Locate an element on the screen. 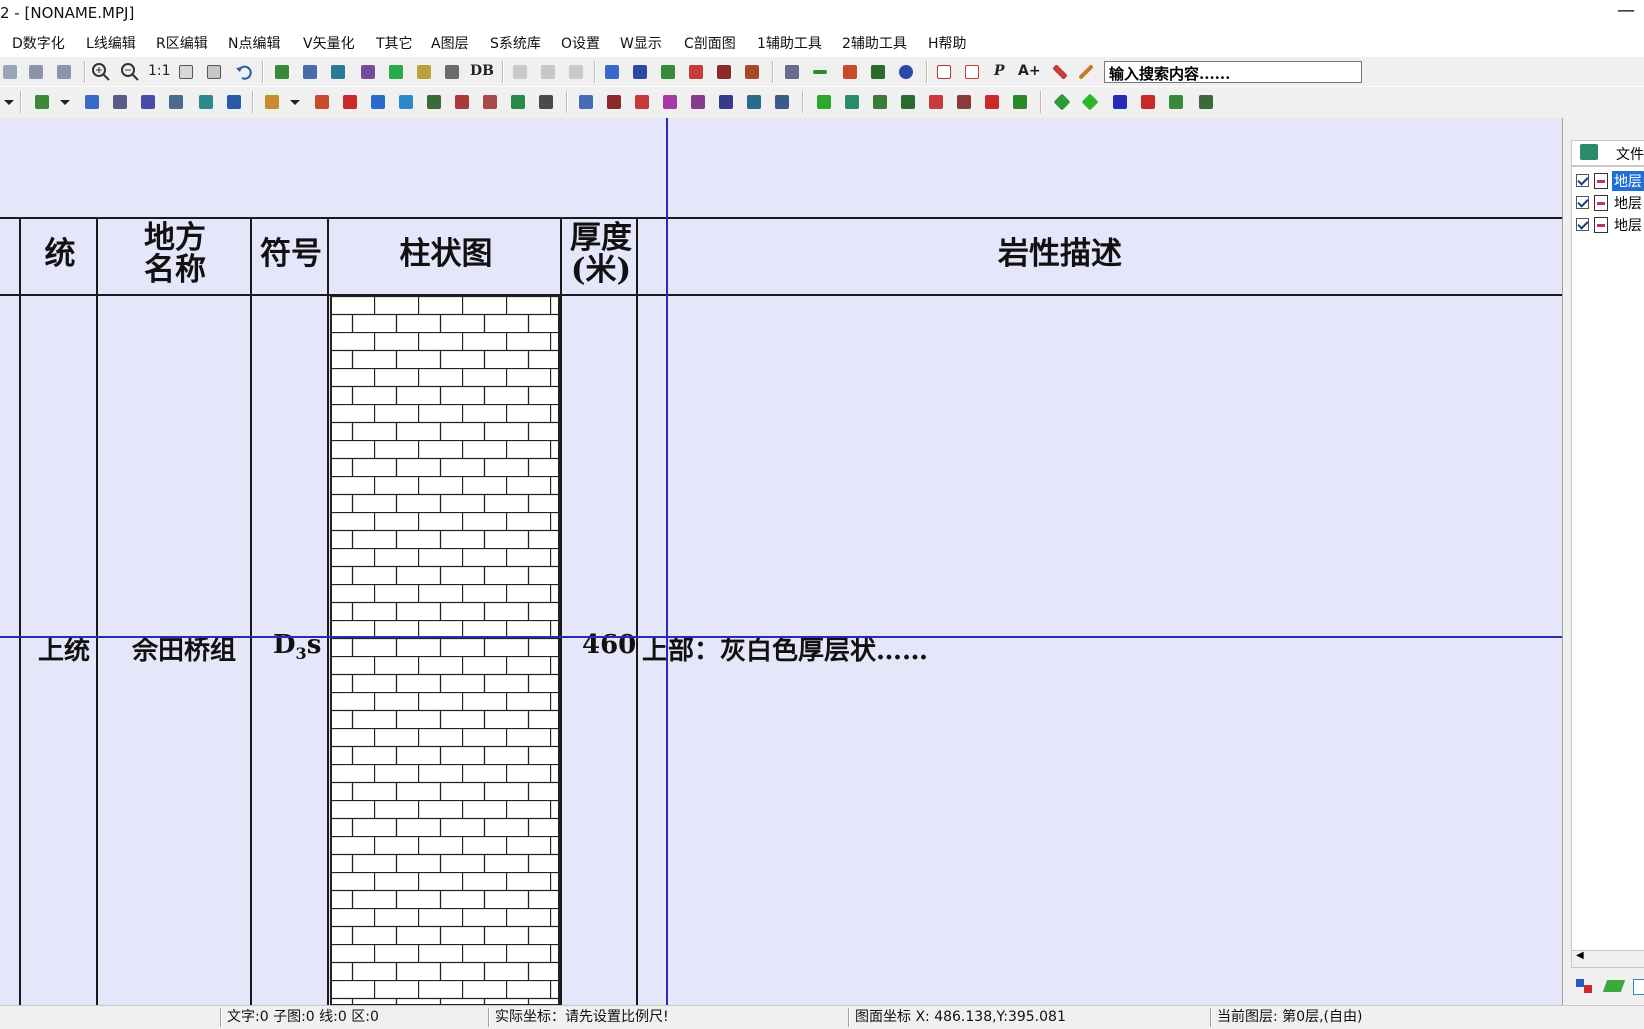  select-tool-icon is located at coordinates (42, 102).